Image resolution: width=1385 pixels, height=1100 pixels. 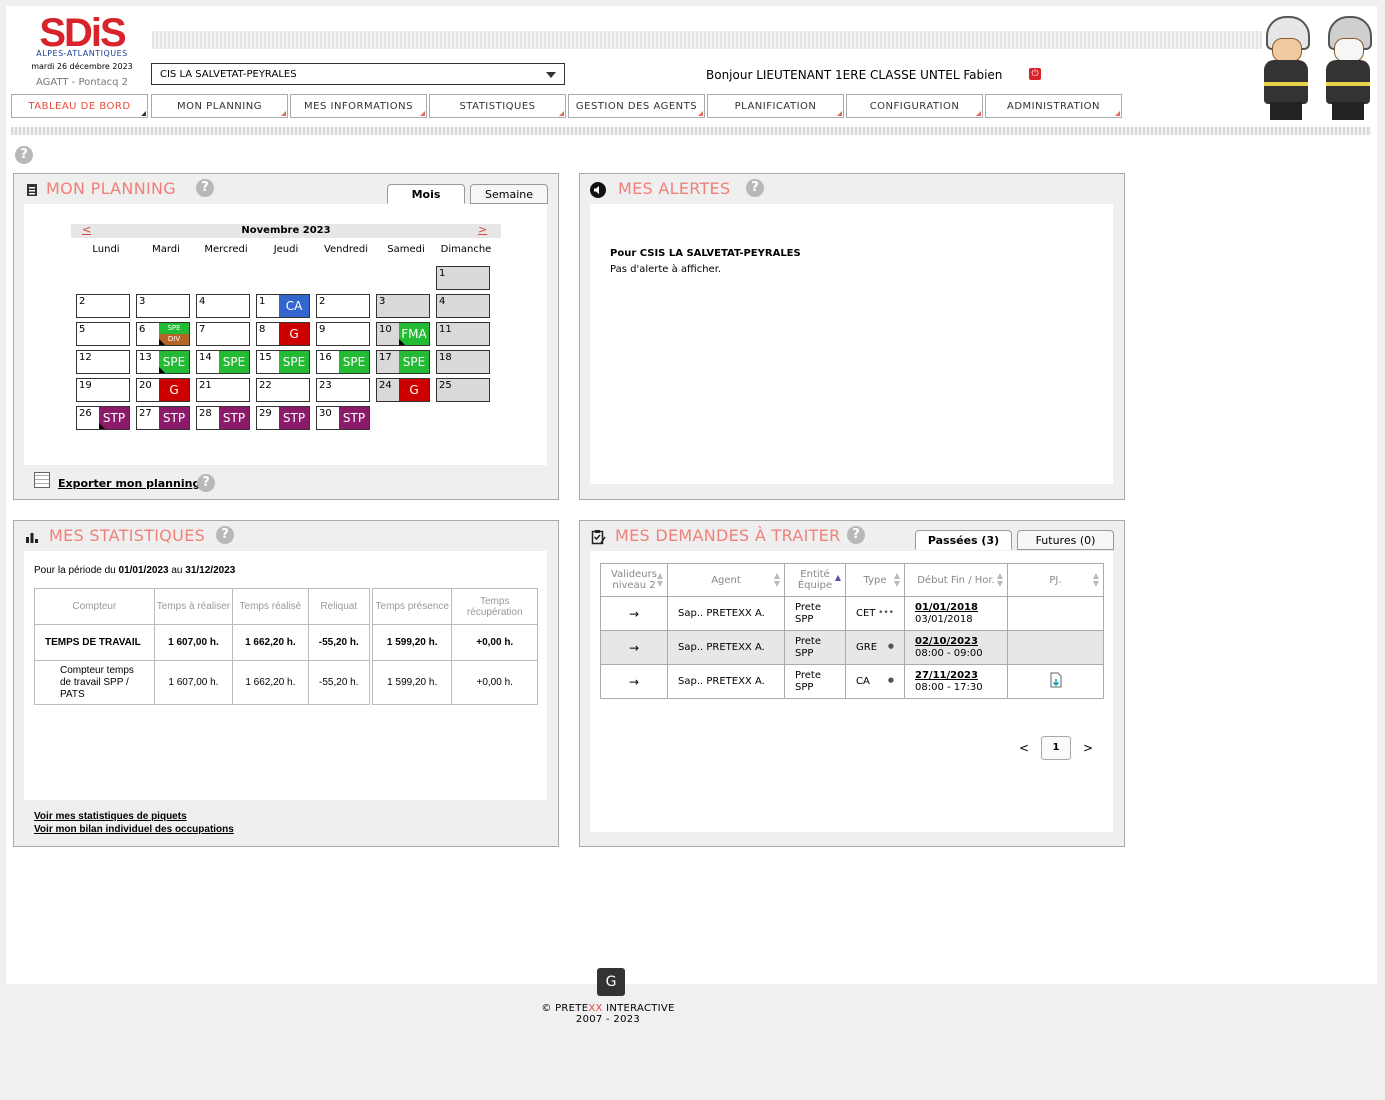 I want to click on day-number: 9, so click(x=322, y=329).